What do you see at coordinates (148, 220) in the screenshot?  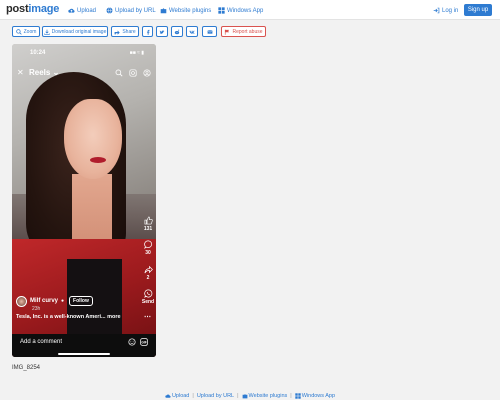 I see `thumbs-up-icon` at bounding box center [148, 220].